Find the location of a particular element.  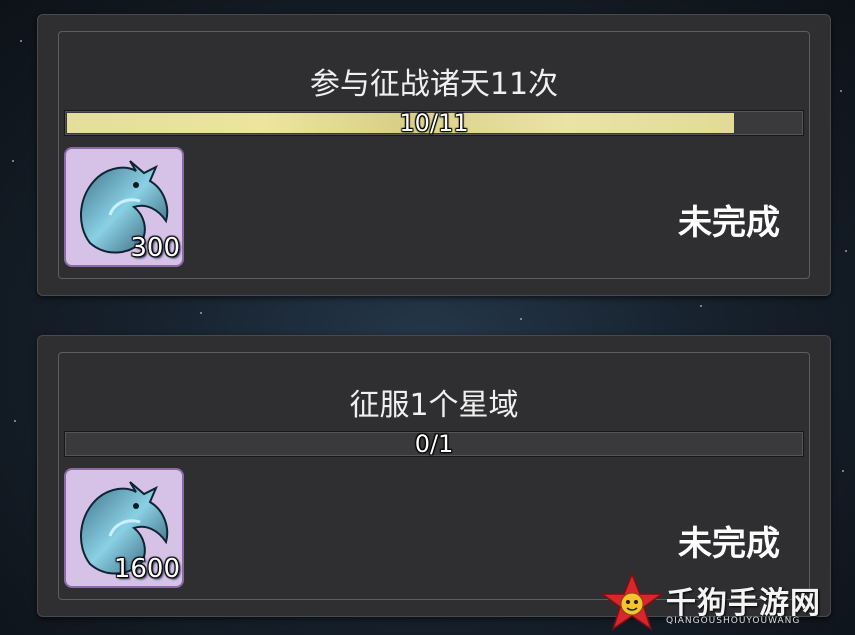

reward-count: 300 is located at coordinates (155, 248).